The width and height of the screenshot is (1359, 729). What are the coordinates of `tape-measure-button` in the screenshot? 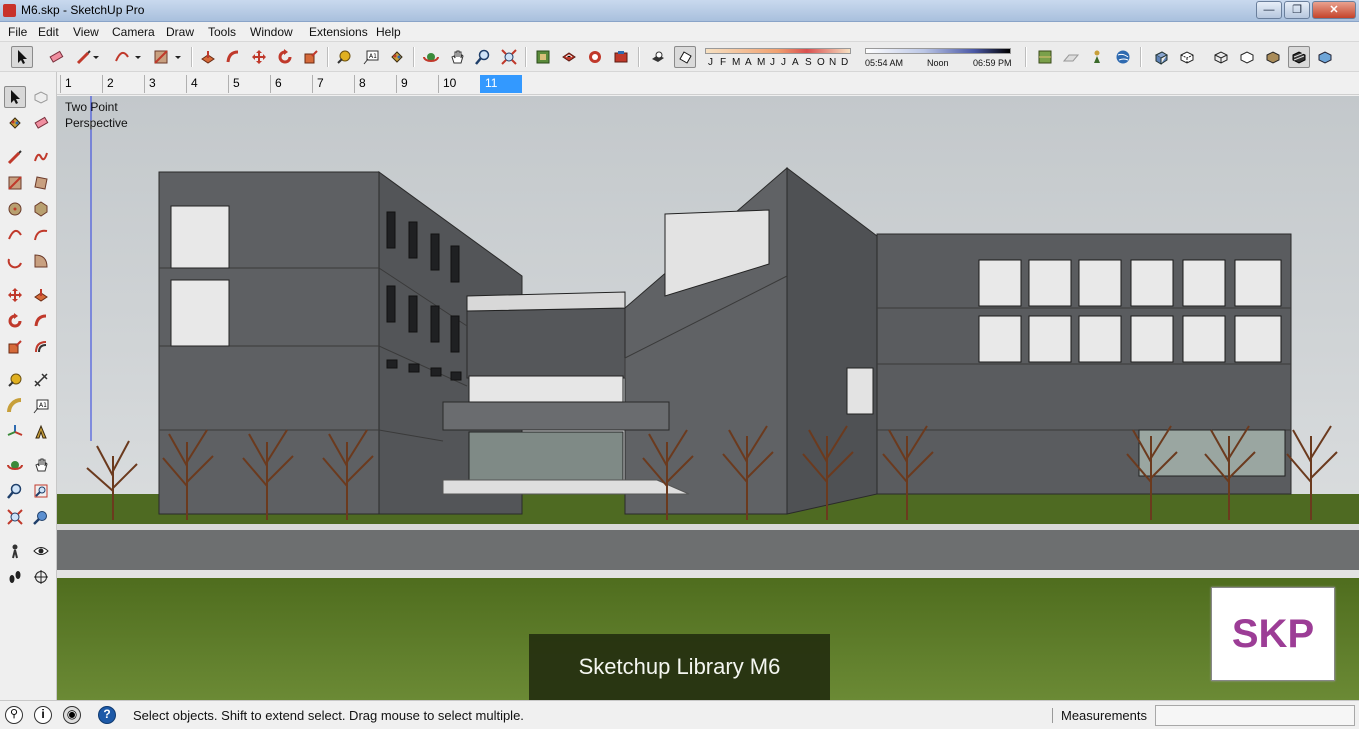 It's located at (344, 57).